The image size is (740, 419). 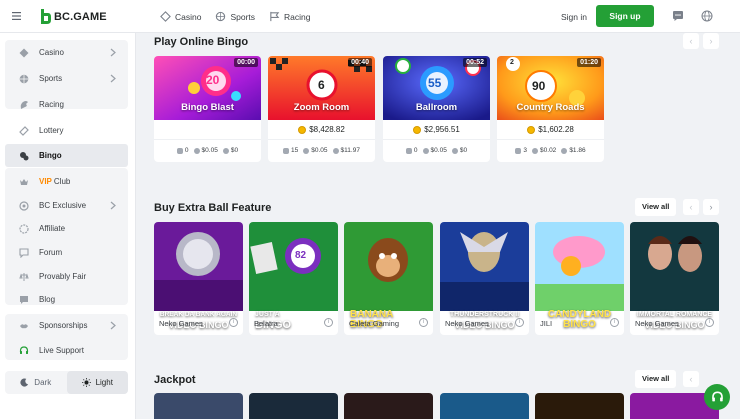 What do you see at coordinates (36, 382) in the screenshot?
I see `theme-dark-button: Dark` at bounding box center [36, 382].